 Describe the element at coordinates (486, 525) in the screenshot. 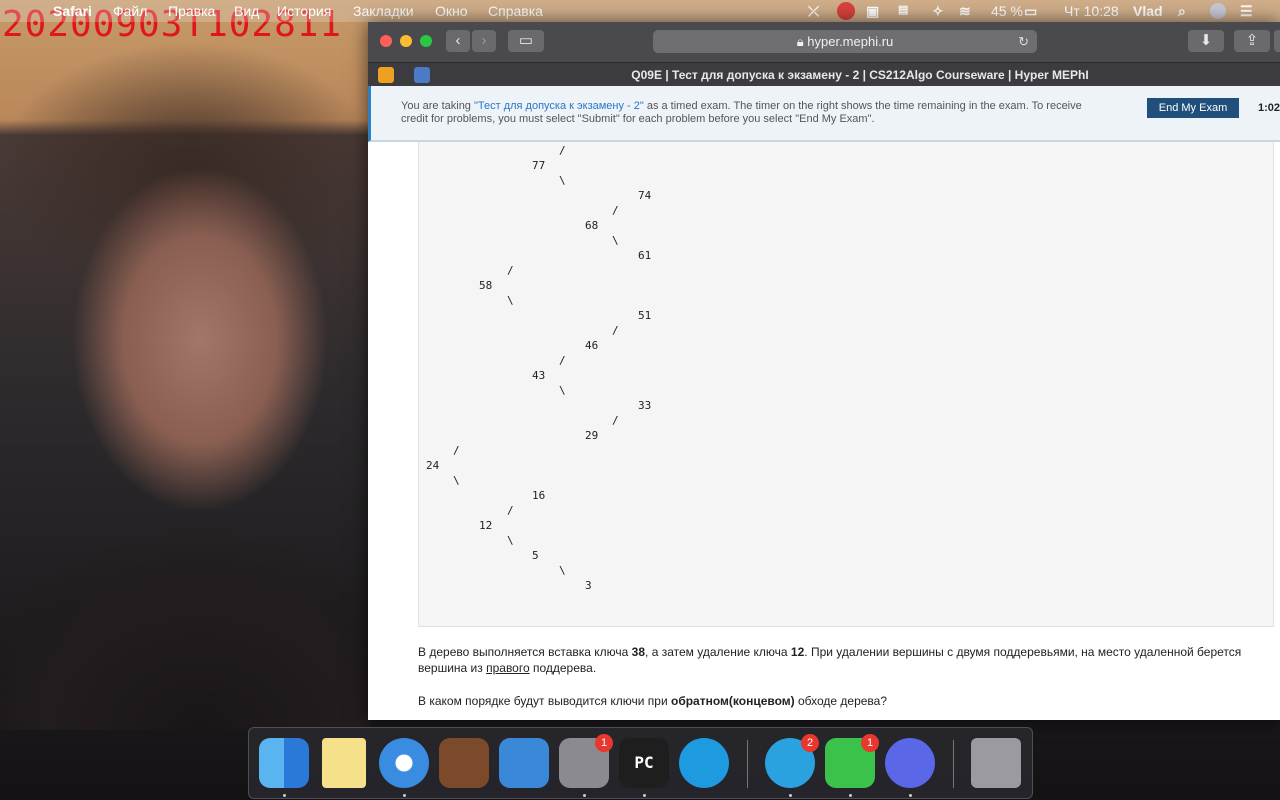

I see `tree-node: 12` at that location.